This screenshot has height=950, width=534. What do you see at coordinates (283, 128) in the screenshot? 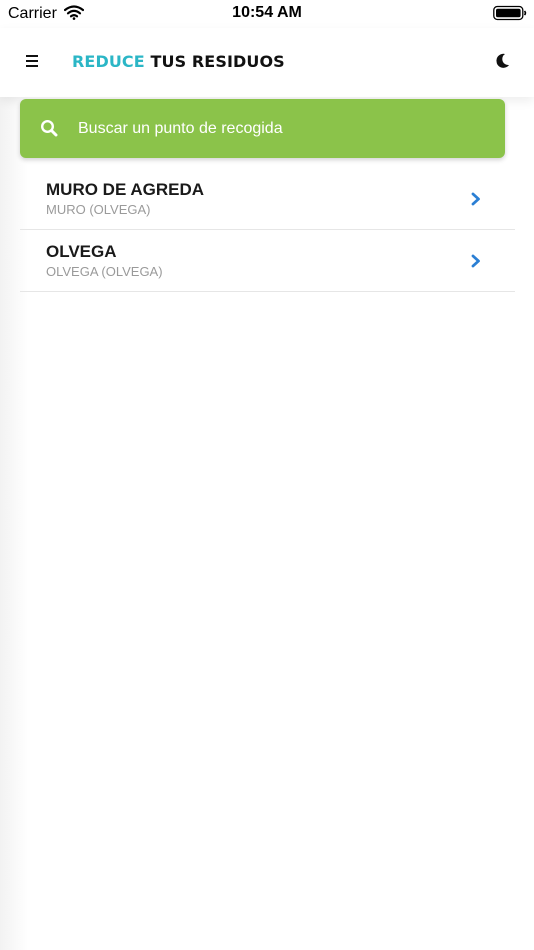
I see `search-input` at bounding box center [283, 128].